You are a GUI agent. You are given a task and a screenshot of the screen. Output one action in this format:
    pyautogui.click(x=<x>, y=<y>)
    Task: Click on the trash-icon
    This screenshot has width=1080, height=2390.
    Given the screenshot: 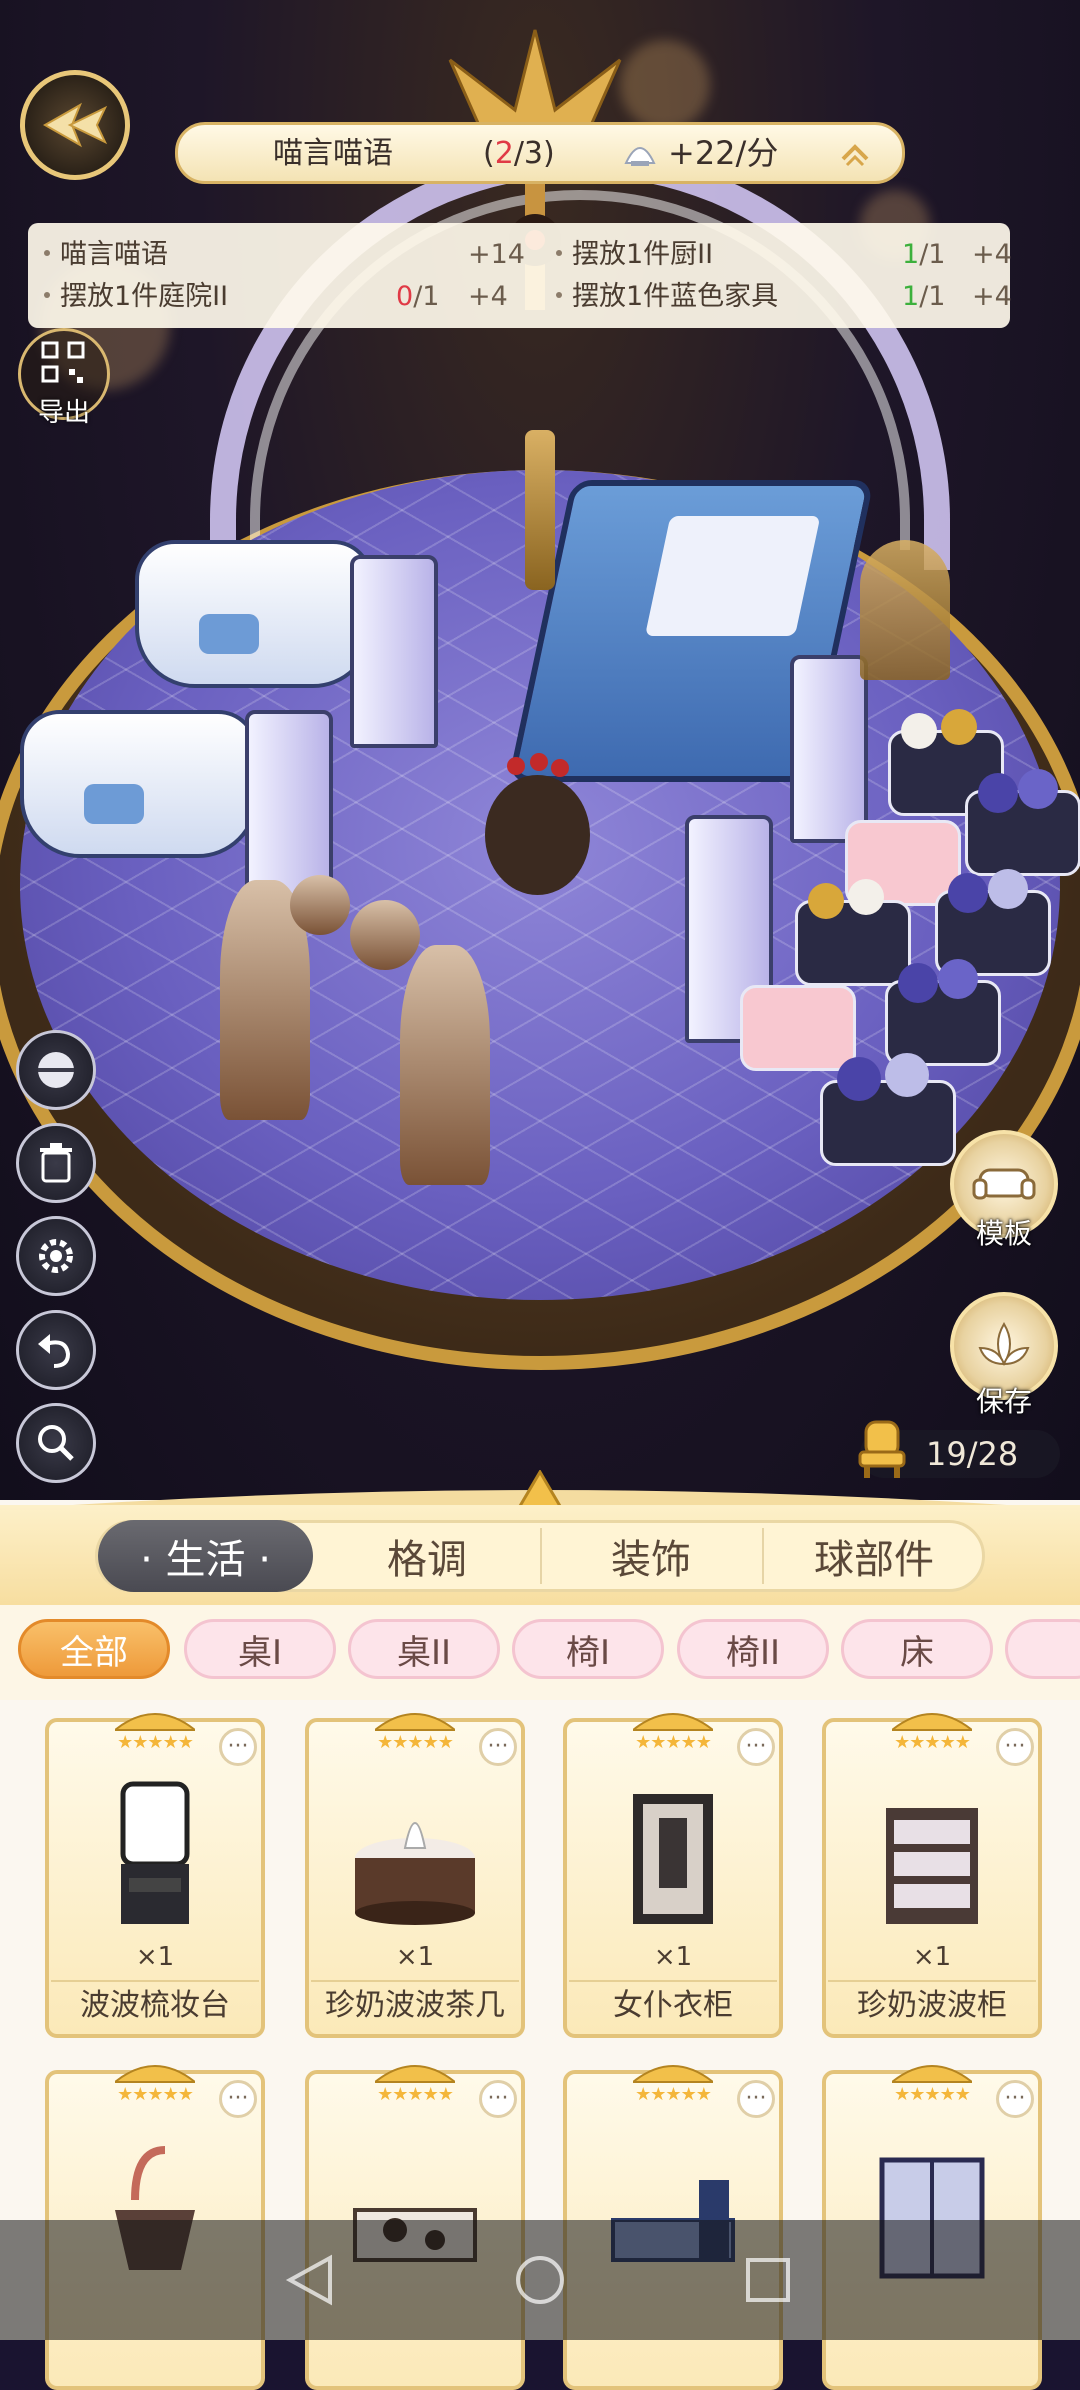 What is the action you would take?
    pyautogui.click(x=56, y=1163)
    